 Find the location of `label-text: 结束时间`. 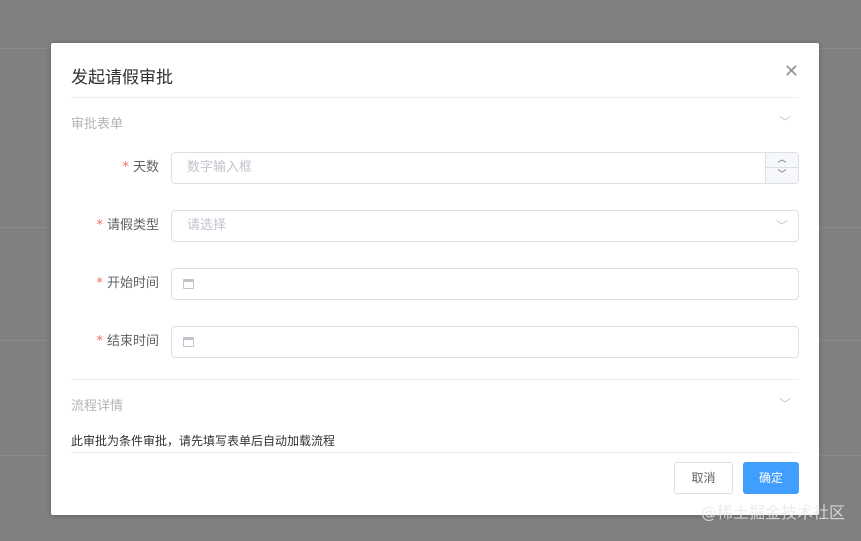

label-text: 结束时间 is located at coordinates (132, 341).